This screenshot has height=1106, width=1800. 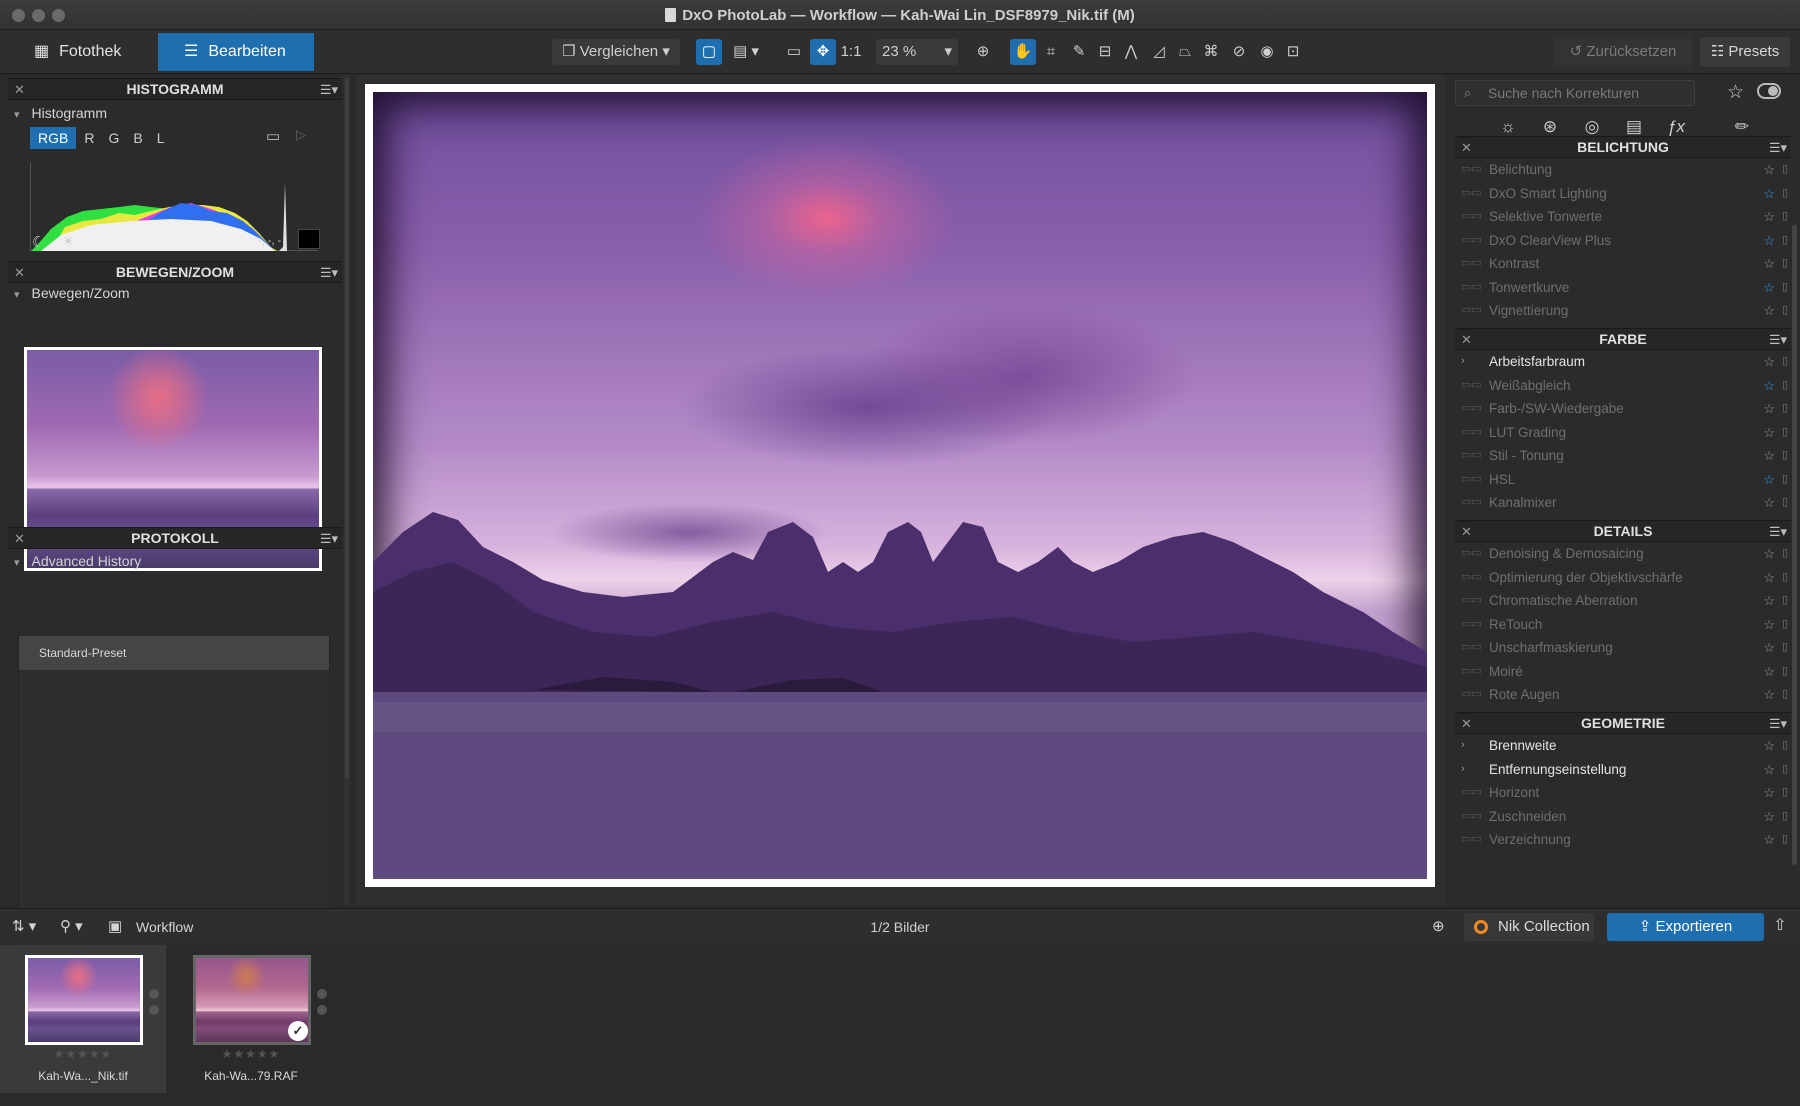 I want to click on history-item: Standard-Preset, so click(x=174, y=653).